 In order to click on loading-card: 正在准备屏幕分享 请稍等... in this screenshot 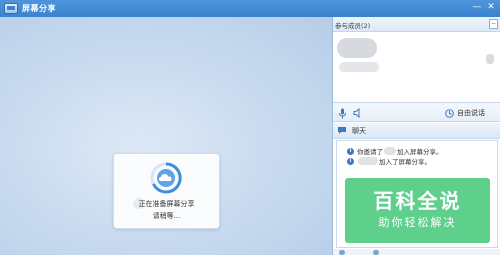, I will do `click(166, 191)`.